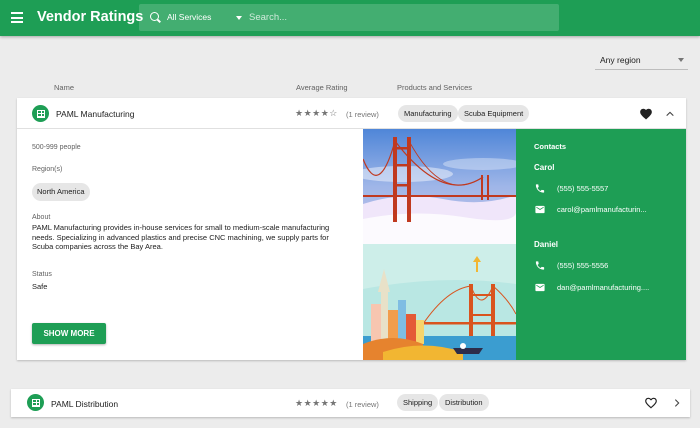 The height and width of the screenshot is (428, 700). Describe the element at coordinates (544, 167) in the screenshot. I see `contact-name: Carol` at that location.